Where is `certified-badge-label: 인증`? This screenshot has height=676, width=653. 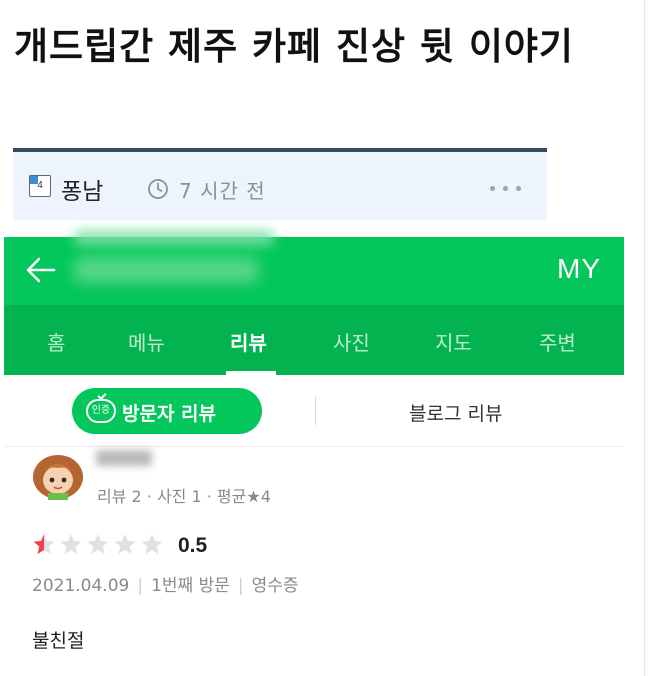 certified-badge-label: 인증 is located at coordinates (101, 410).